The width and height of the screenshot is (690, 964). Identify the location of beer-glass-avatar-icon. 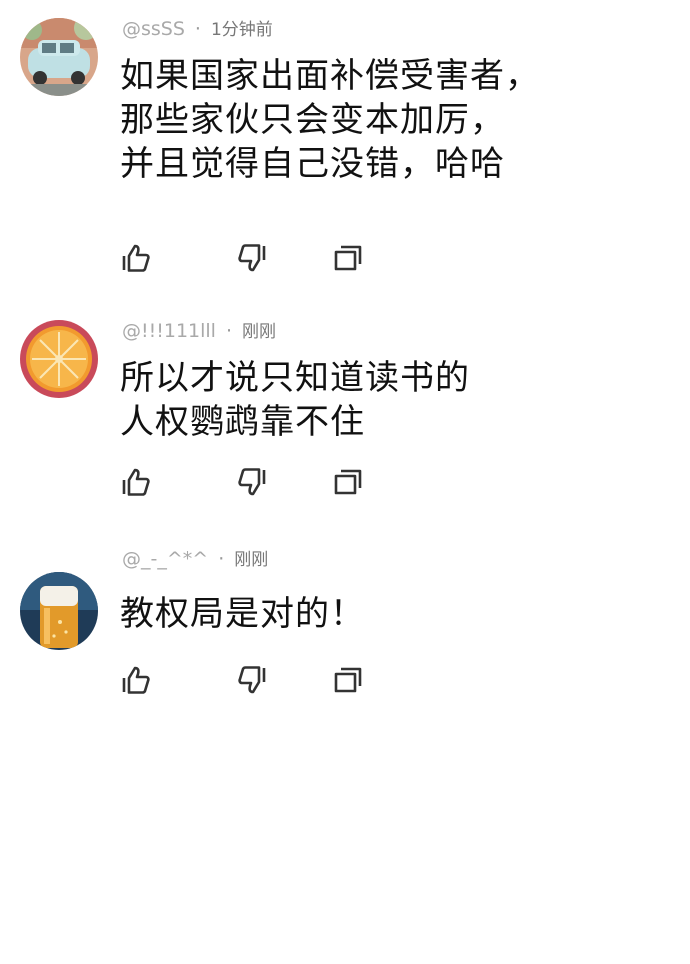
(59, 611).